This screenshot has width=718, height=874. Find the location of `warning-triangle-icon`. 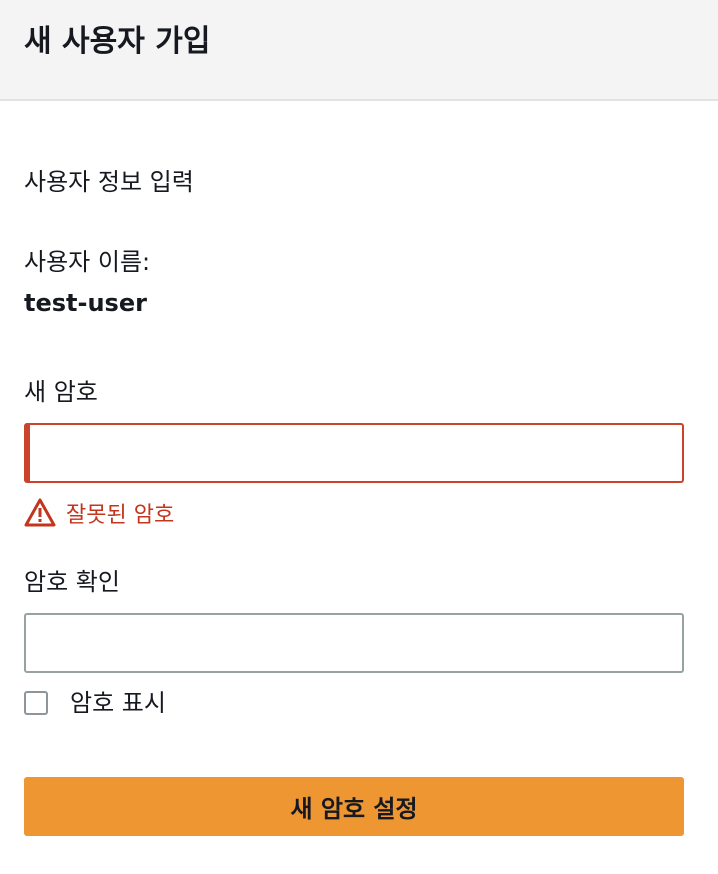

warning-triangle-icon is located at coordinates (40, 512).